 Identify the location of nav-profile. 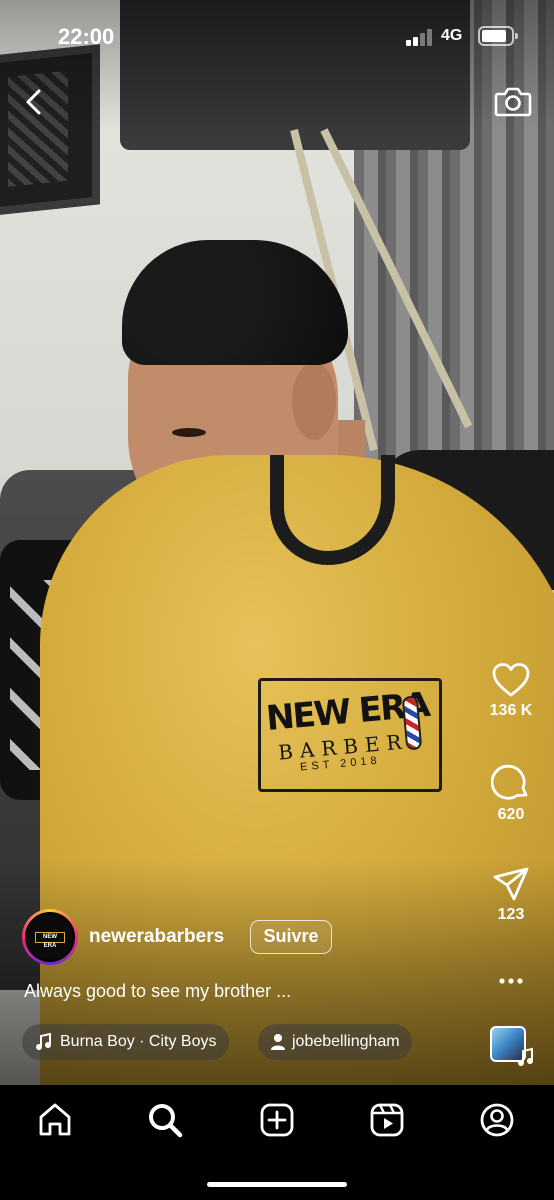
(498, 1121).